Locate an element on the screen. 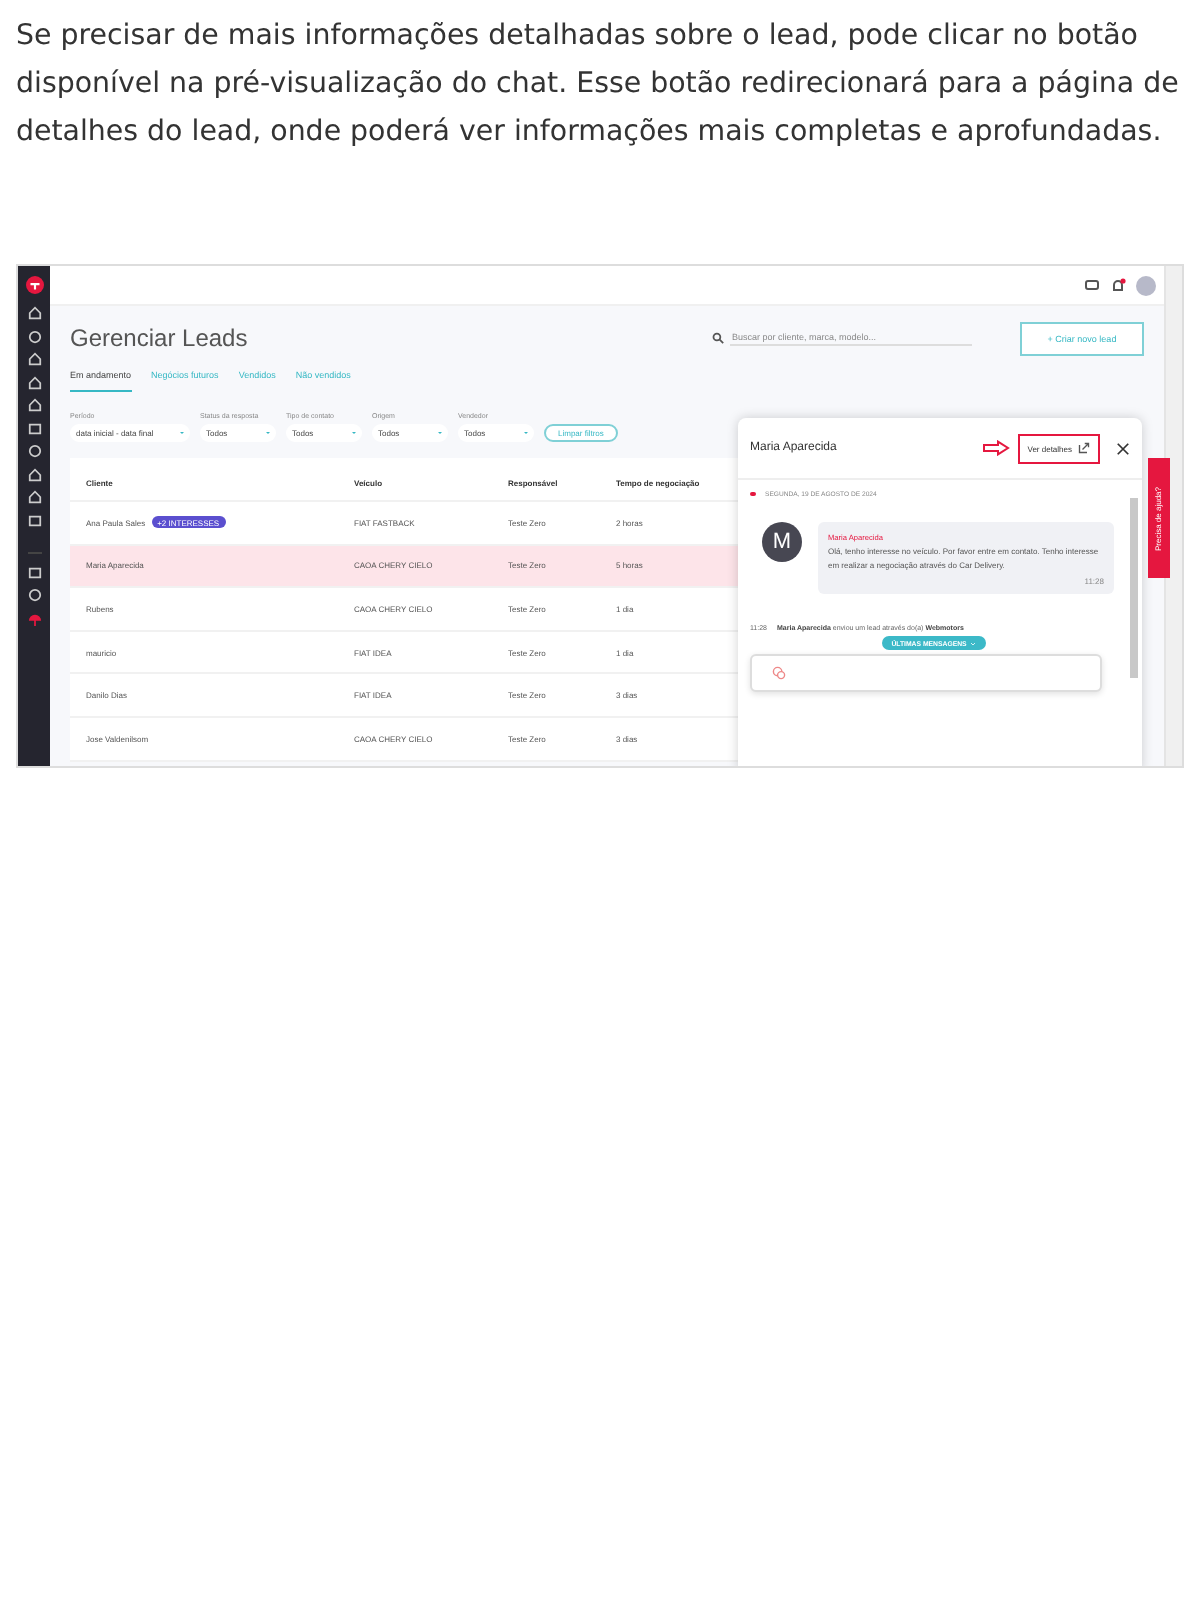 The image size is (1200, 1600). article-paragraph: Se precisar de mais informações detalhadas sobre o lead, pode clicar no botão disponível na pré-visualização do chat. Esse botão redirecionará para a página de detalhes do lead, onde poderá ver informações mais completas e aprofundadas. is located at coordinates (598, 85).